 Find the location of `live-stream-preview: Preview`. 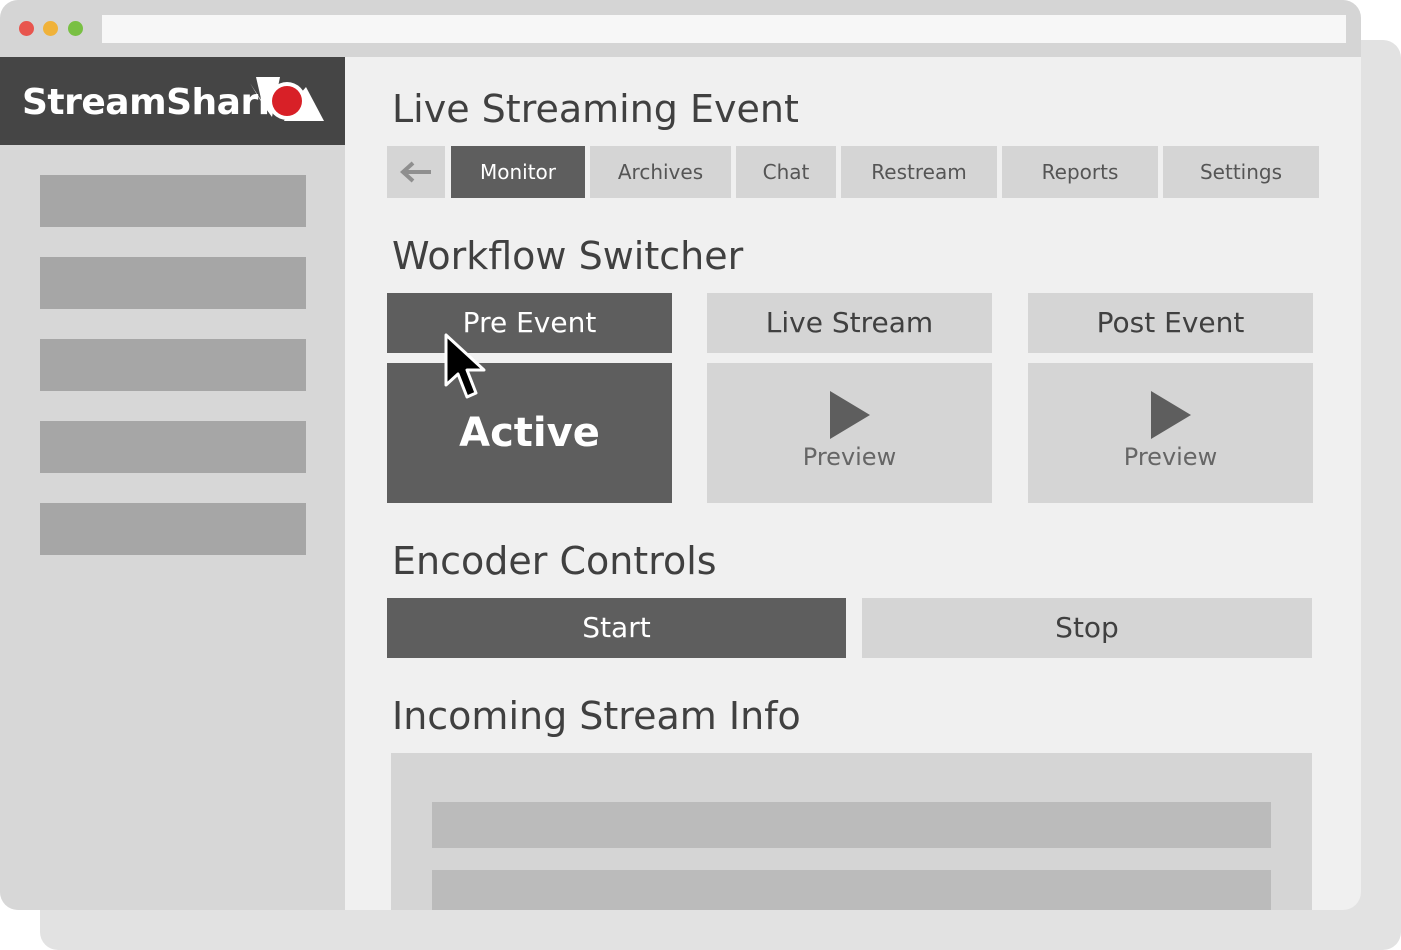

live-stream-preview: Preview is located at coordinates (849, 433).